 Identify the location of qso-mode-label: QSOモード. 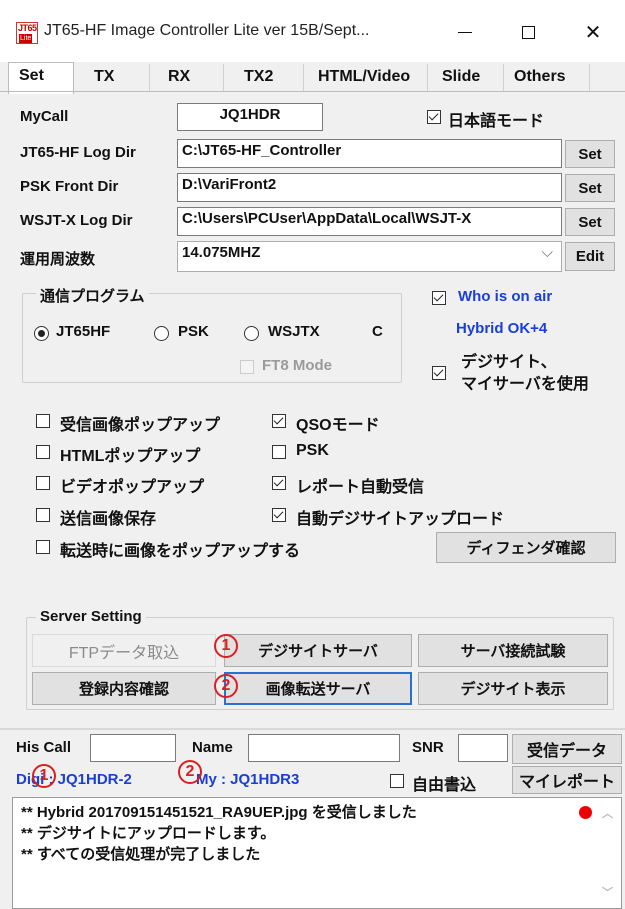
(338, 425).